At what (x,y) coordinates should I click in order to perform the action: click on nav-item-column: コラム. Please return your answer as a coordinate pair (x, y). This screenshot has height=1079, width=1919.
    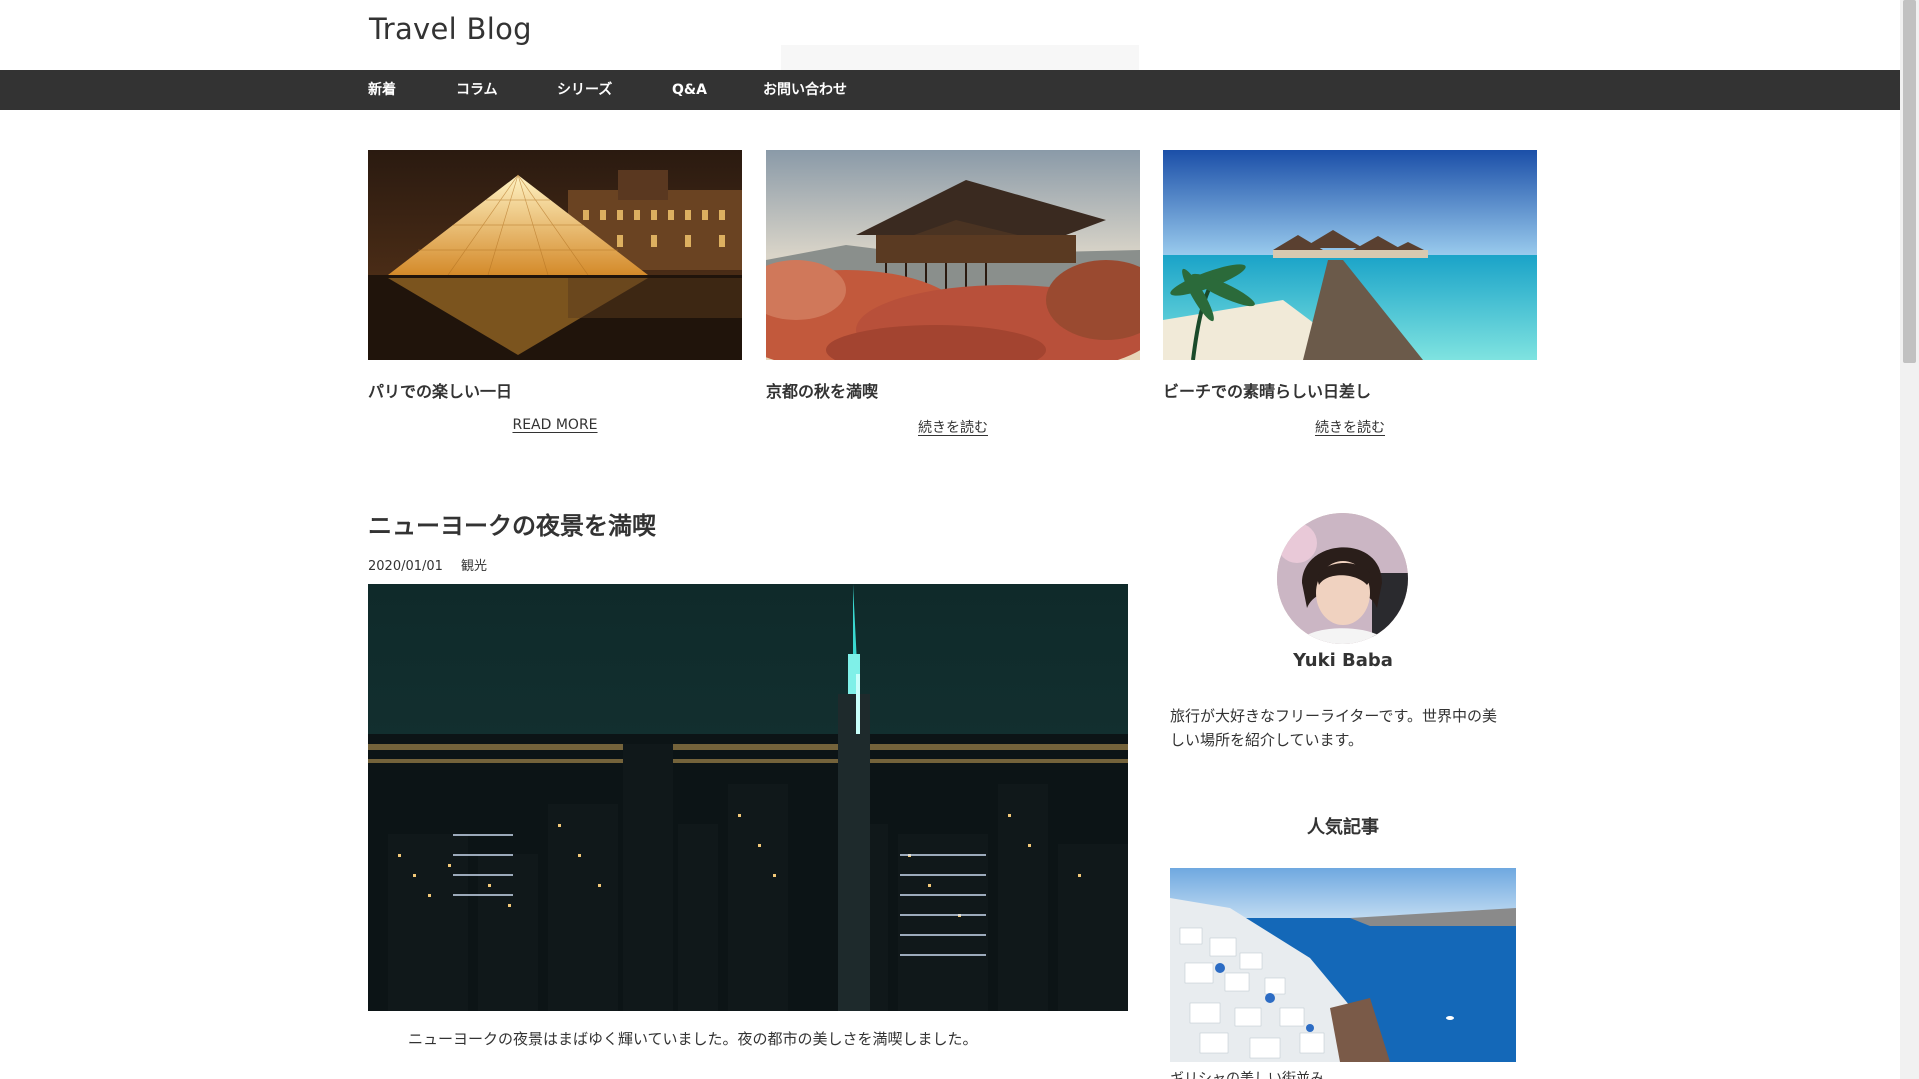
    Looking at the image, I should click on (477, 90).